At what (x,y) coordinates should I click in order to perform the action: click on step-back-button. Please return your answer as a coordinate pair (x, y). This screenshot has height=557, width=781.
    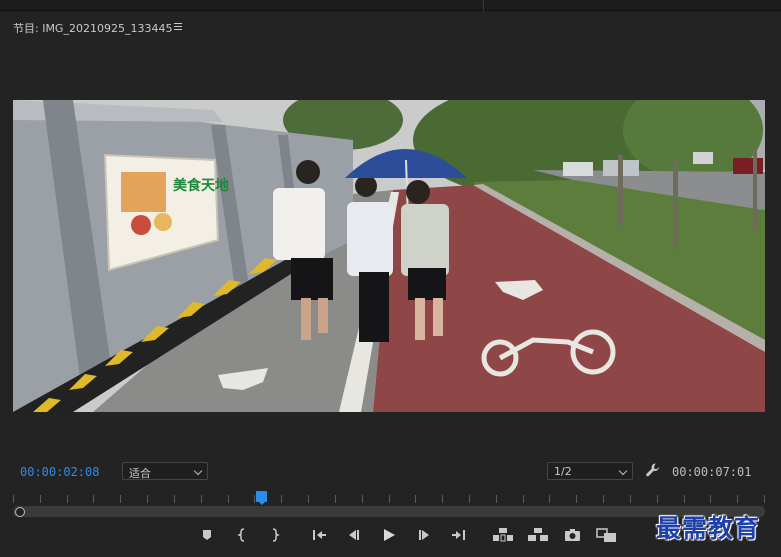
    Looking at the image, I should click on (354, 535).